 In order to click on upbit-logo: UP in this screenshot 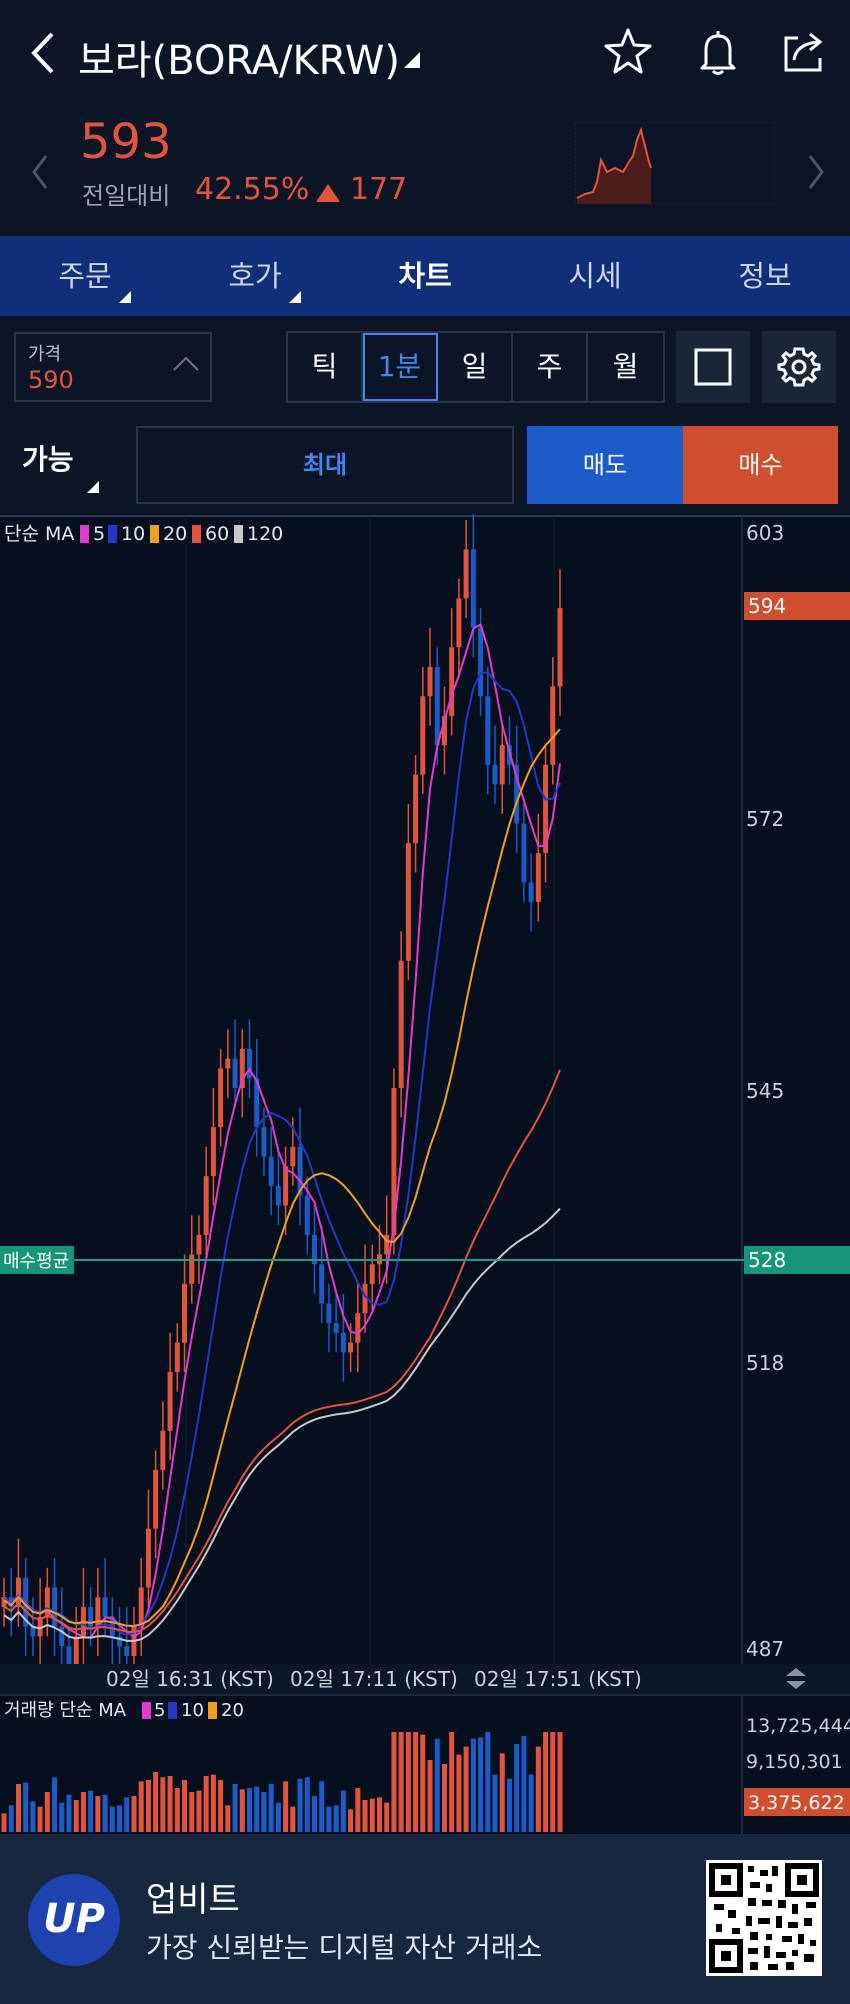, I will do `click(74, 1920)`.